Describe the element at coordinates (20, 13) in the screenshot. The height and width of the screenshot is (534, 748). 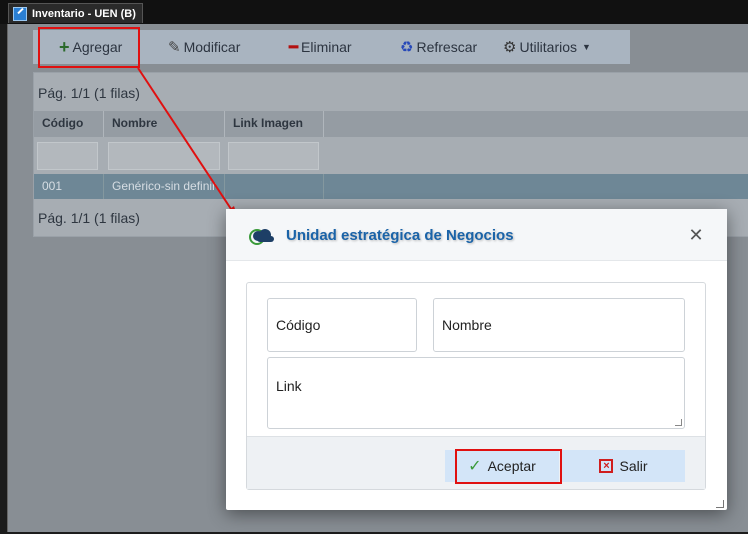
I see `edit-document-icon` at that location.